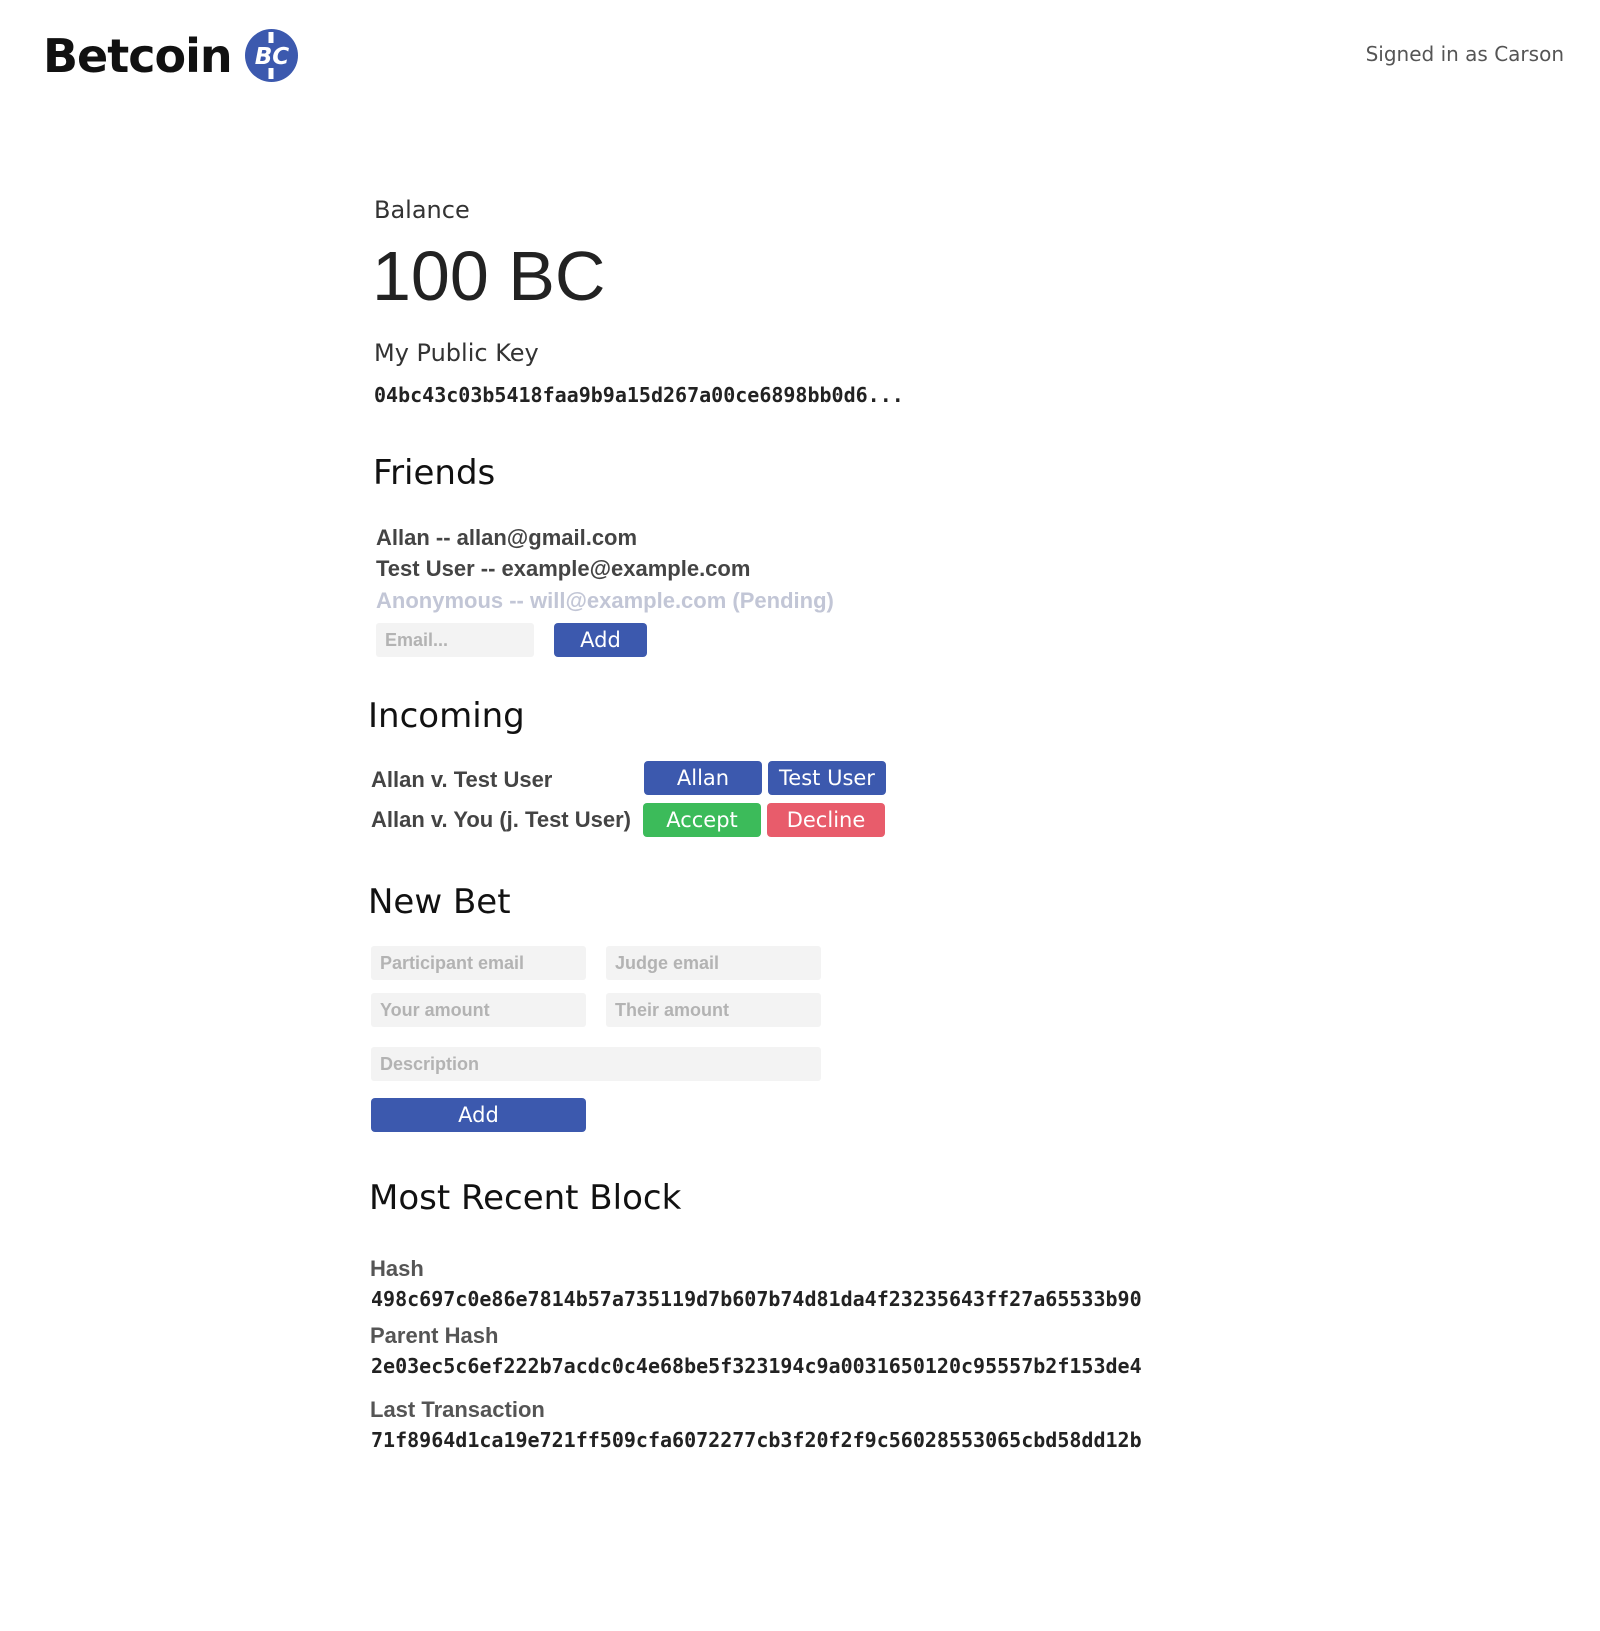 The width and height of the screenshot is (1600, 1631). What do you see at coordinates (462, 779) in the screenshot?
I see `incoming-bet-label: Allan v. Test User` at bounding box center [462, 779].